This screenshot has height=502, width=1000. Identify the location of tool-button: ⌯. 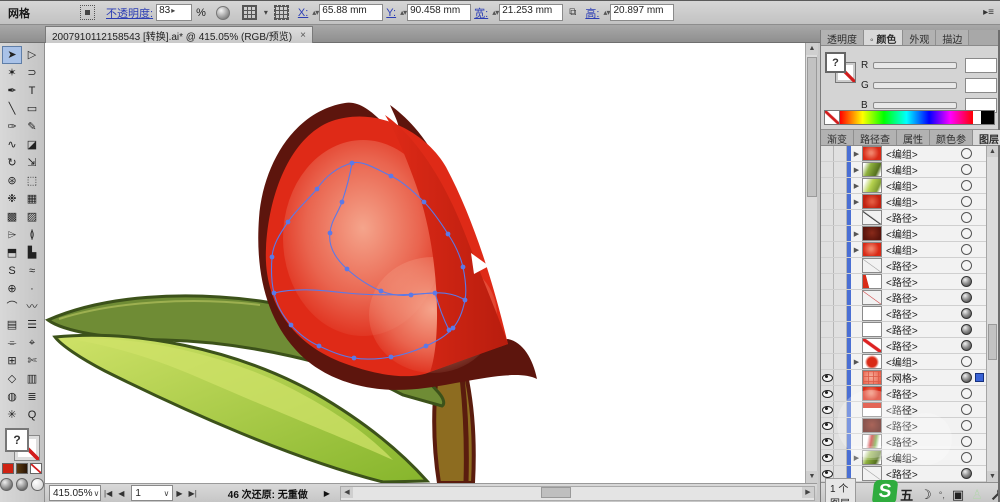
(12, 343).